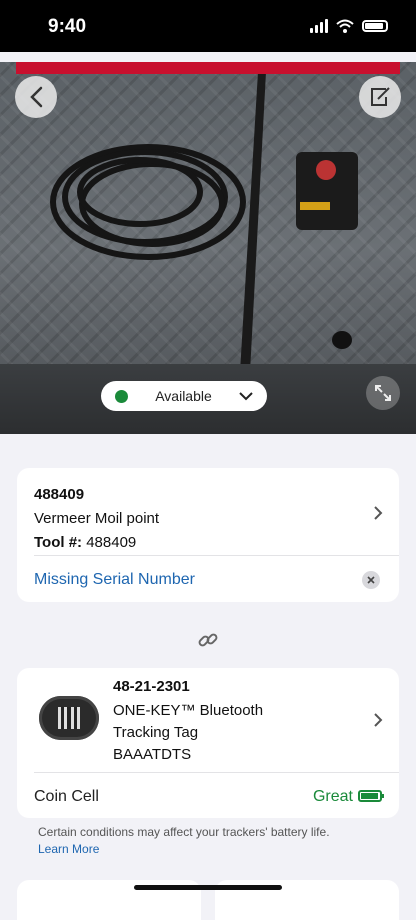  What do you see at coordinates (188, 721) in the screenshot?
I see `tracker-name: ONE-KEY™ Bluetooth Tracking Tag` at bounding box center [188, 721].